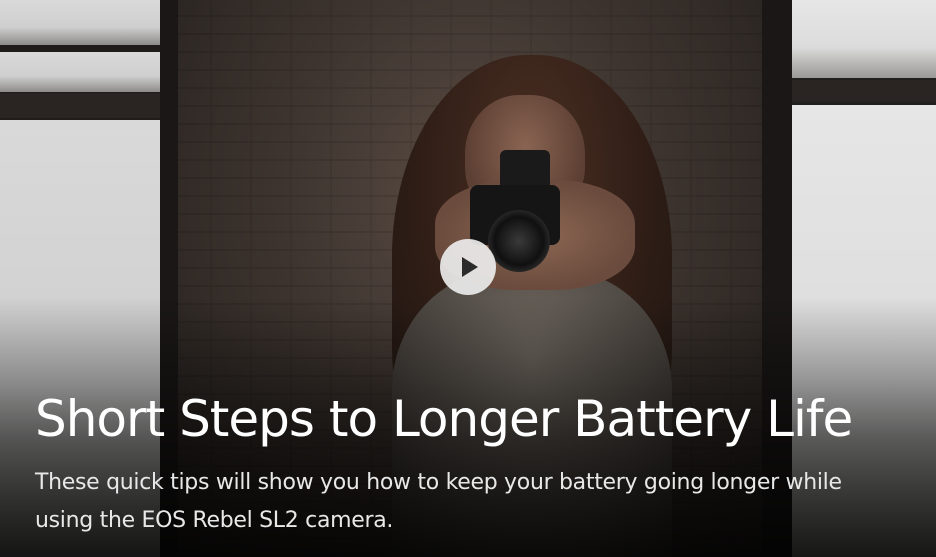 The height and width of the screenshot is (557, 936). I want to click on play-icon, so click(470, 267).